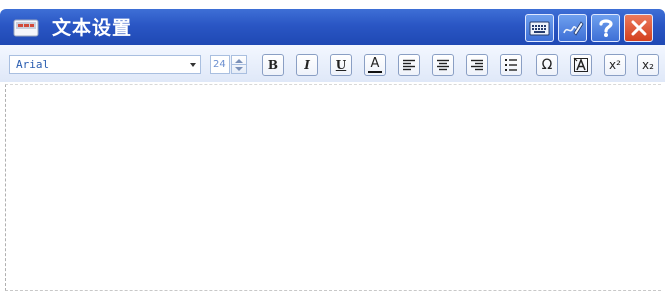 The width and height of the screenshot is (665, 291). Describe the element at coordinates (193, 65) in the screenshot. I see `chevron-down-icon` at that location.